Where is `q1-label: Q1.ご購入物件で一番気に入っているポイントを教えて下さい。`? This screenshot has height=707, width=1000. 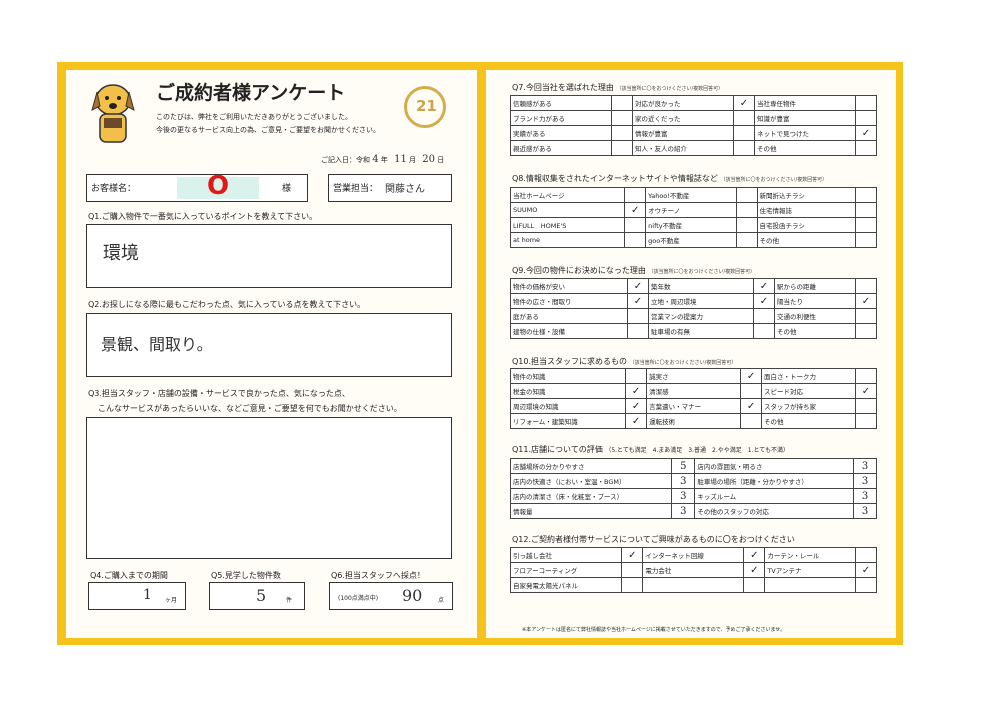
q1-label: Q1.ご購入物件で一番気に入っているポイントを教えて下さい。 is located at coordinates (203, 216).